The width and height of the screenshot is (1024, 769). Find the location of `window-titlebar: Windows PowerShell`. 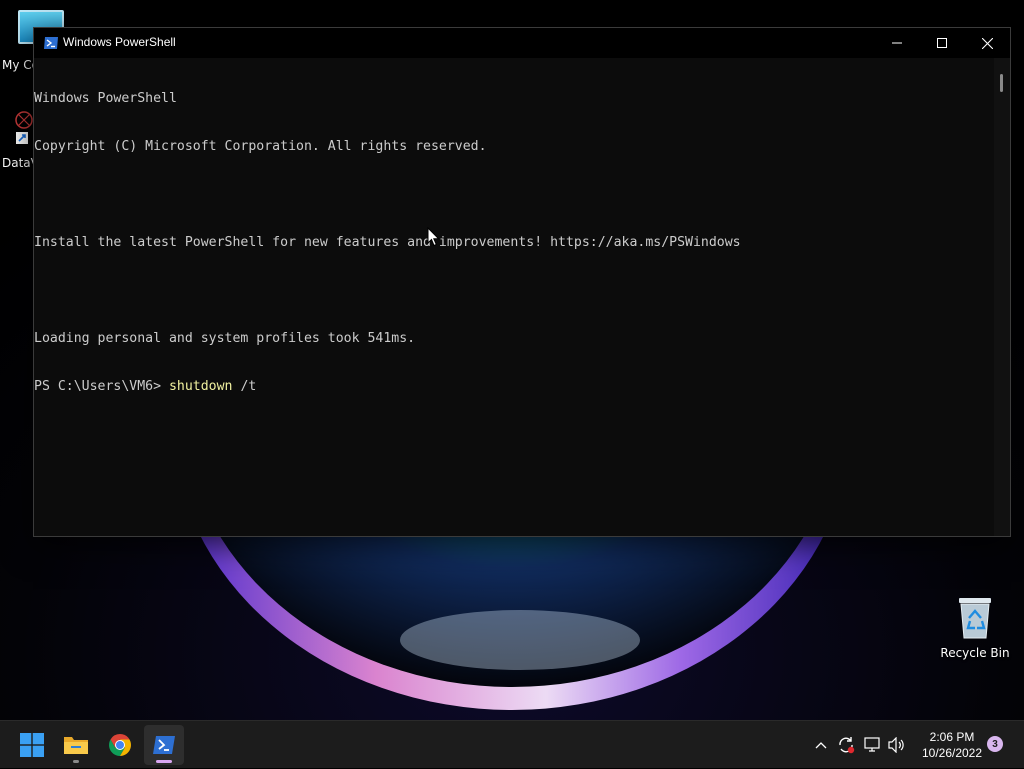

window-titlebar: Windows PowerShell is located at coordinates (522, 43).